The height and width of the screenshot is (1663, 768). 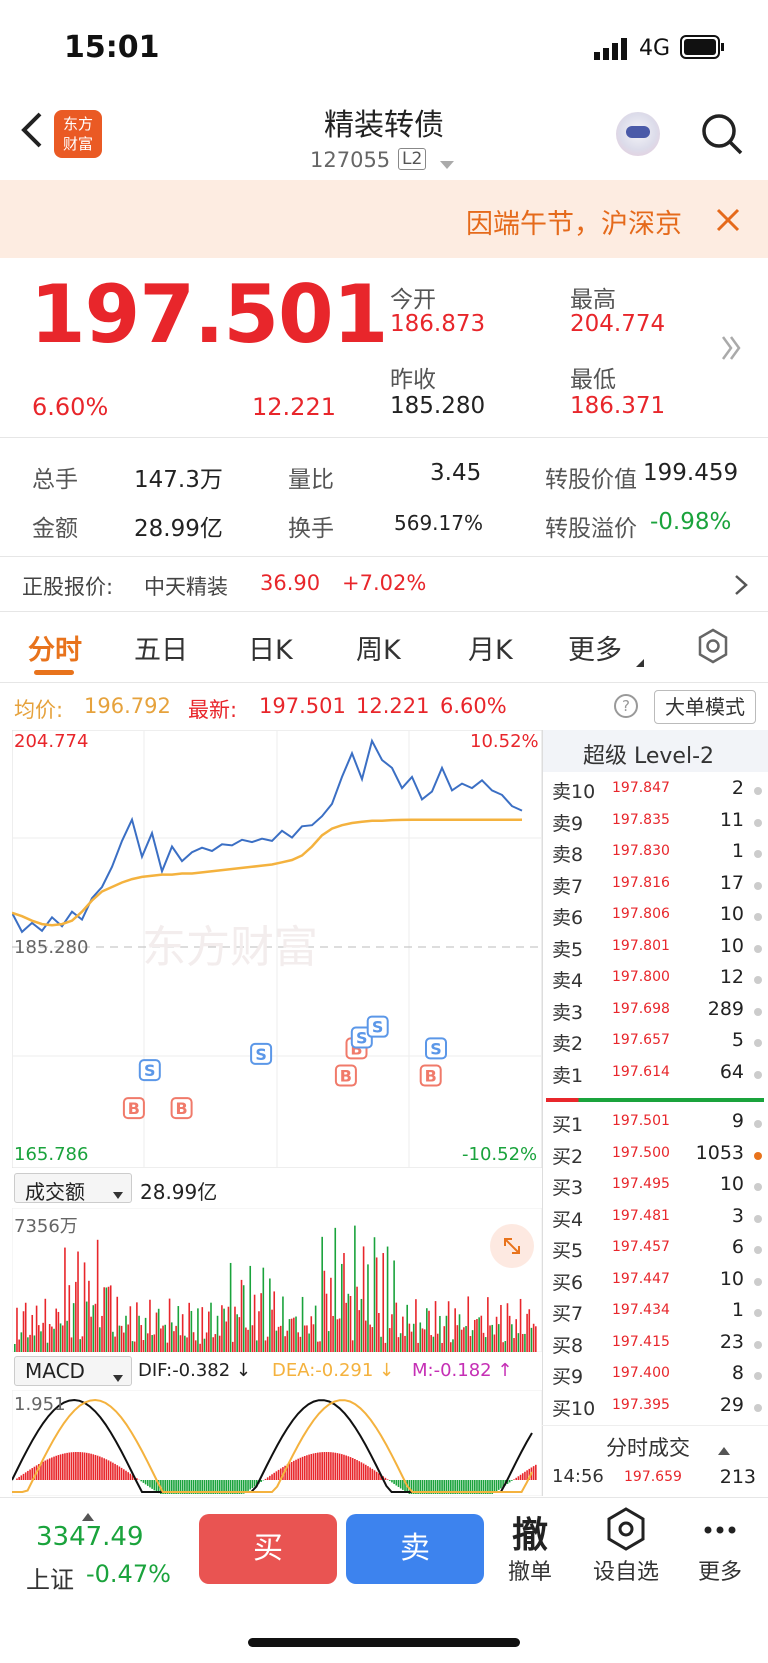 I want to click on index-name: 上证, so click(x=50, y=1577).